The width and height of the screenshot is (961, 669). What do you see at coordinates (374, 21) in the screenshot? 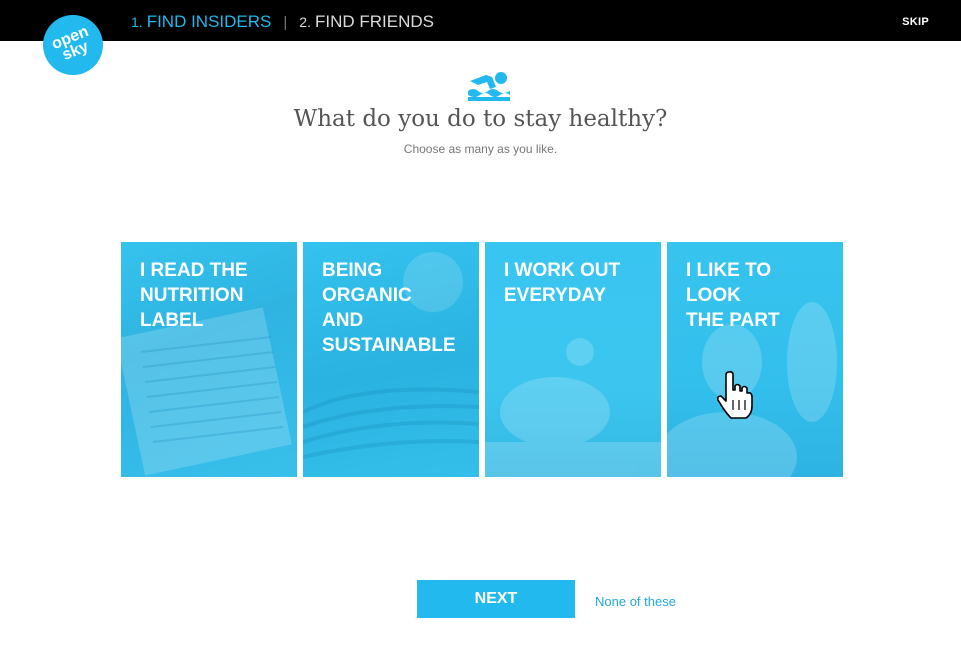
I see `step-label: FIND FRIENDS` at bounding box center [374, 21].